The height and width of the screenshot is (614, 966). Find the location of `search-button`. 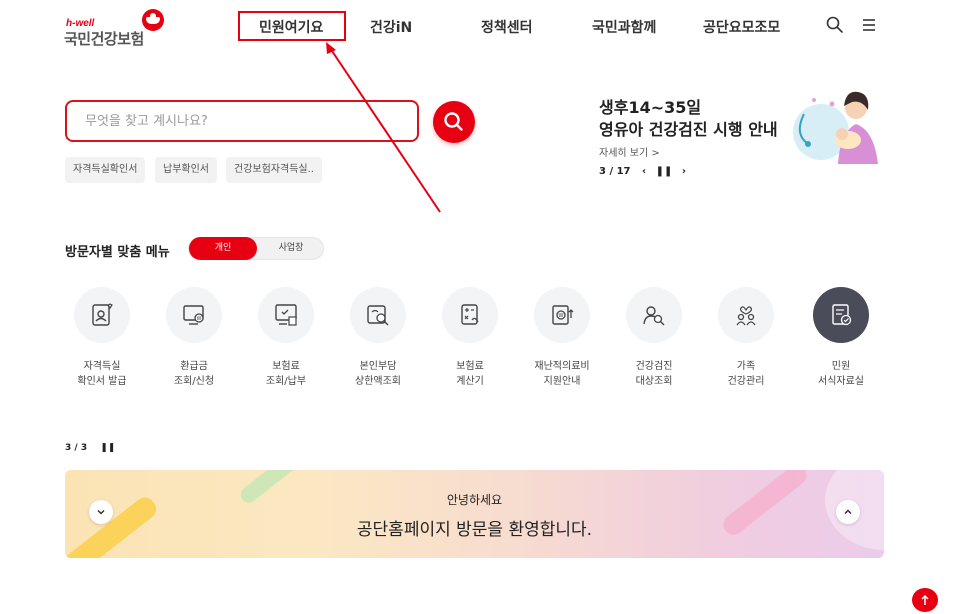

search-button is located at coordinates (454, 122).